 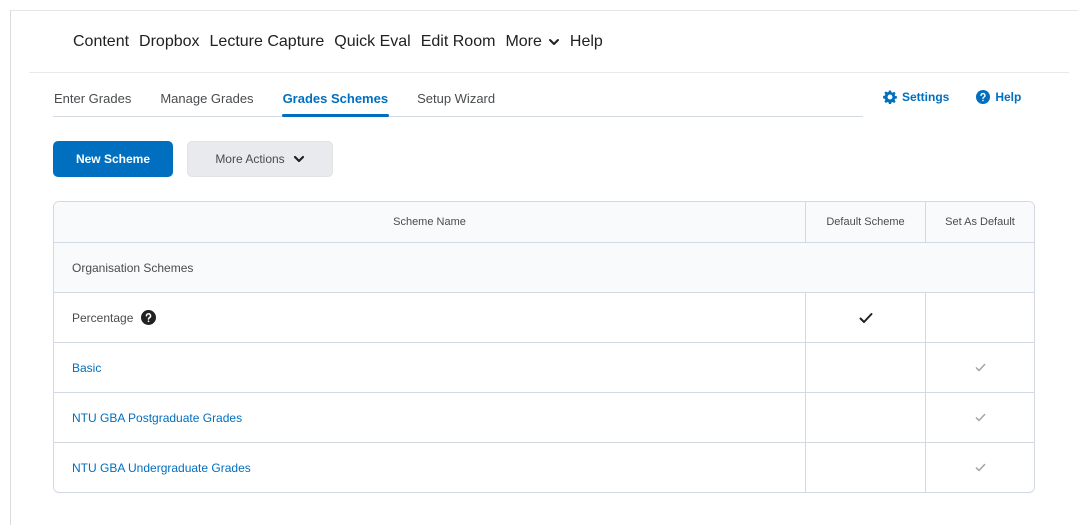 I want to click on scheme-name-cell: Basic, so click(x=429, y=367).